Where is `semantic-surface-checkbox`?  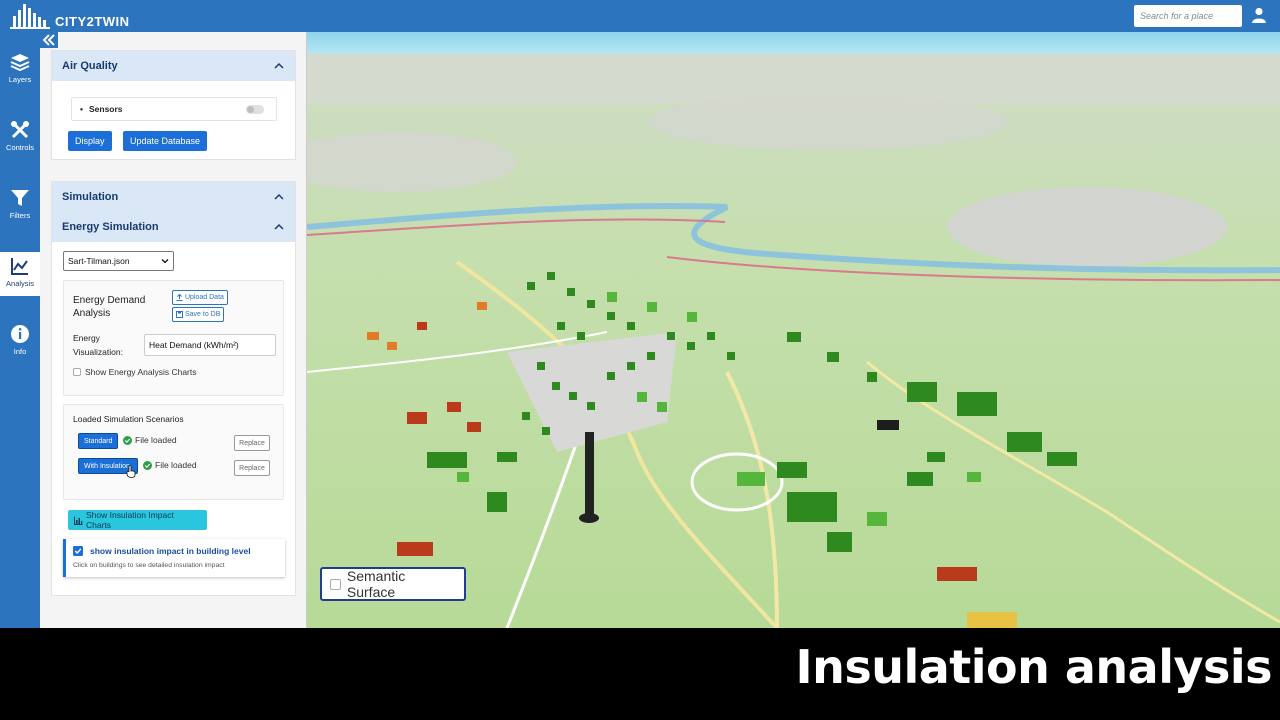 semantic-surface-checkbox is located at coordinates (335, 584).